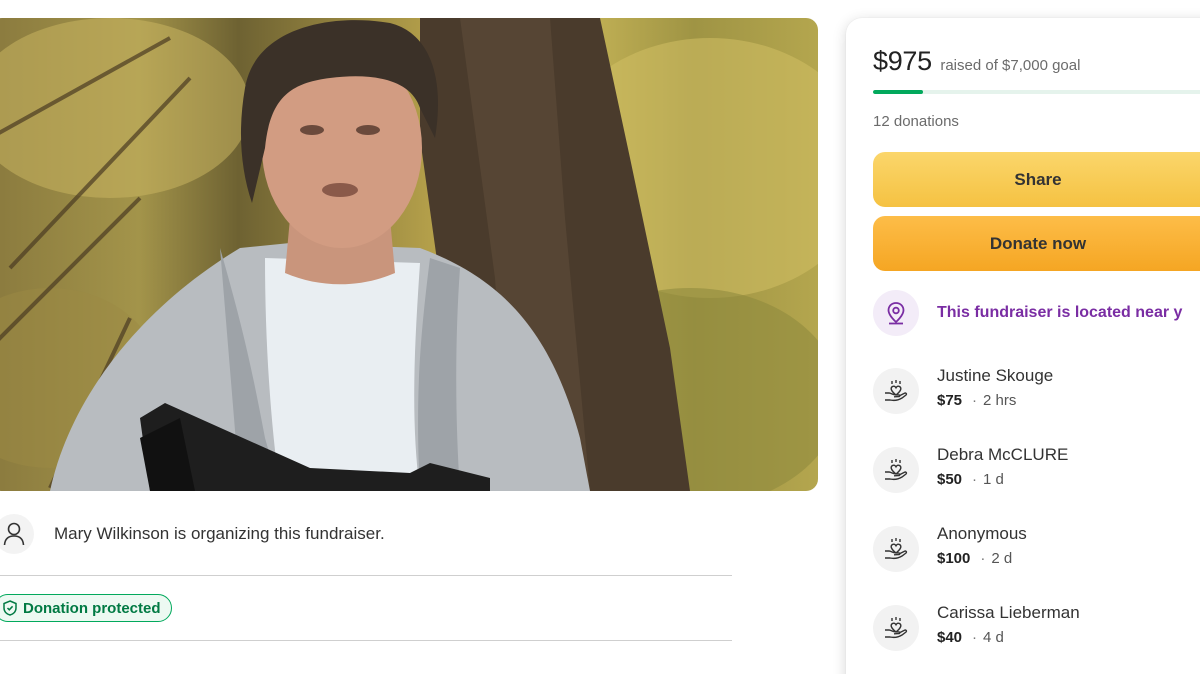 This screenshot has width=1200, height=674. I want to click on donation-item: Carissa Lieberman $40 · 4 d, so click(976, 627).